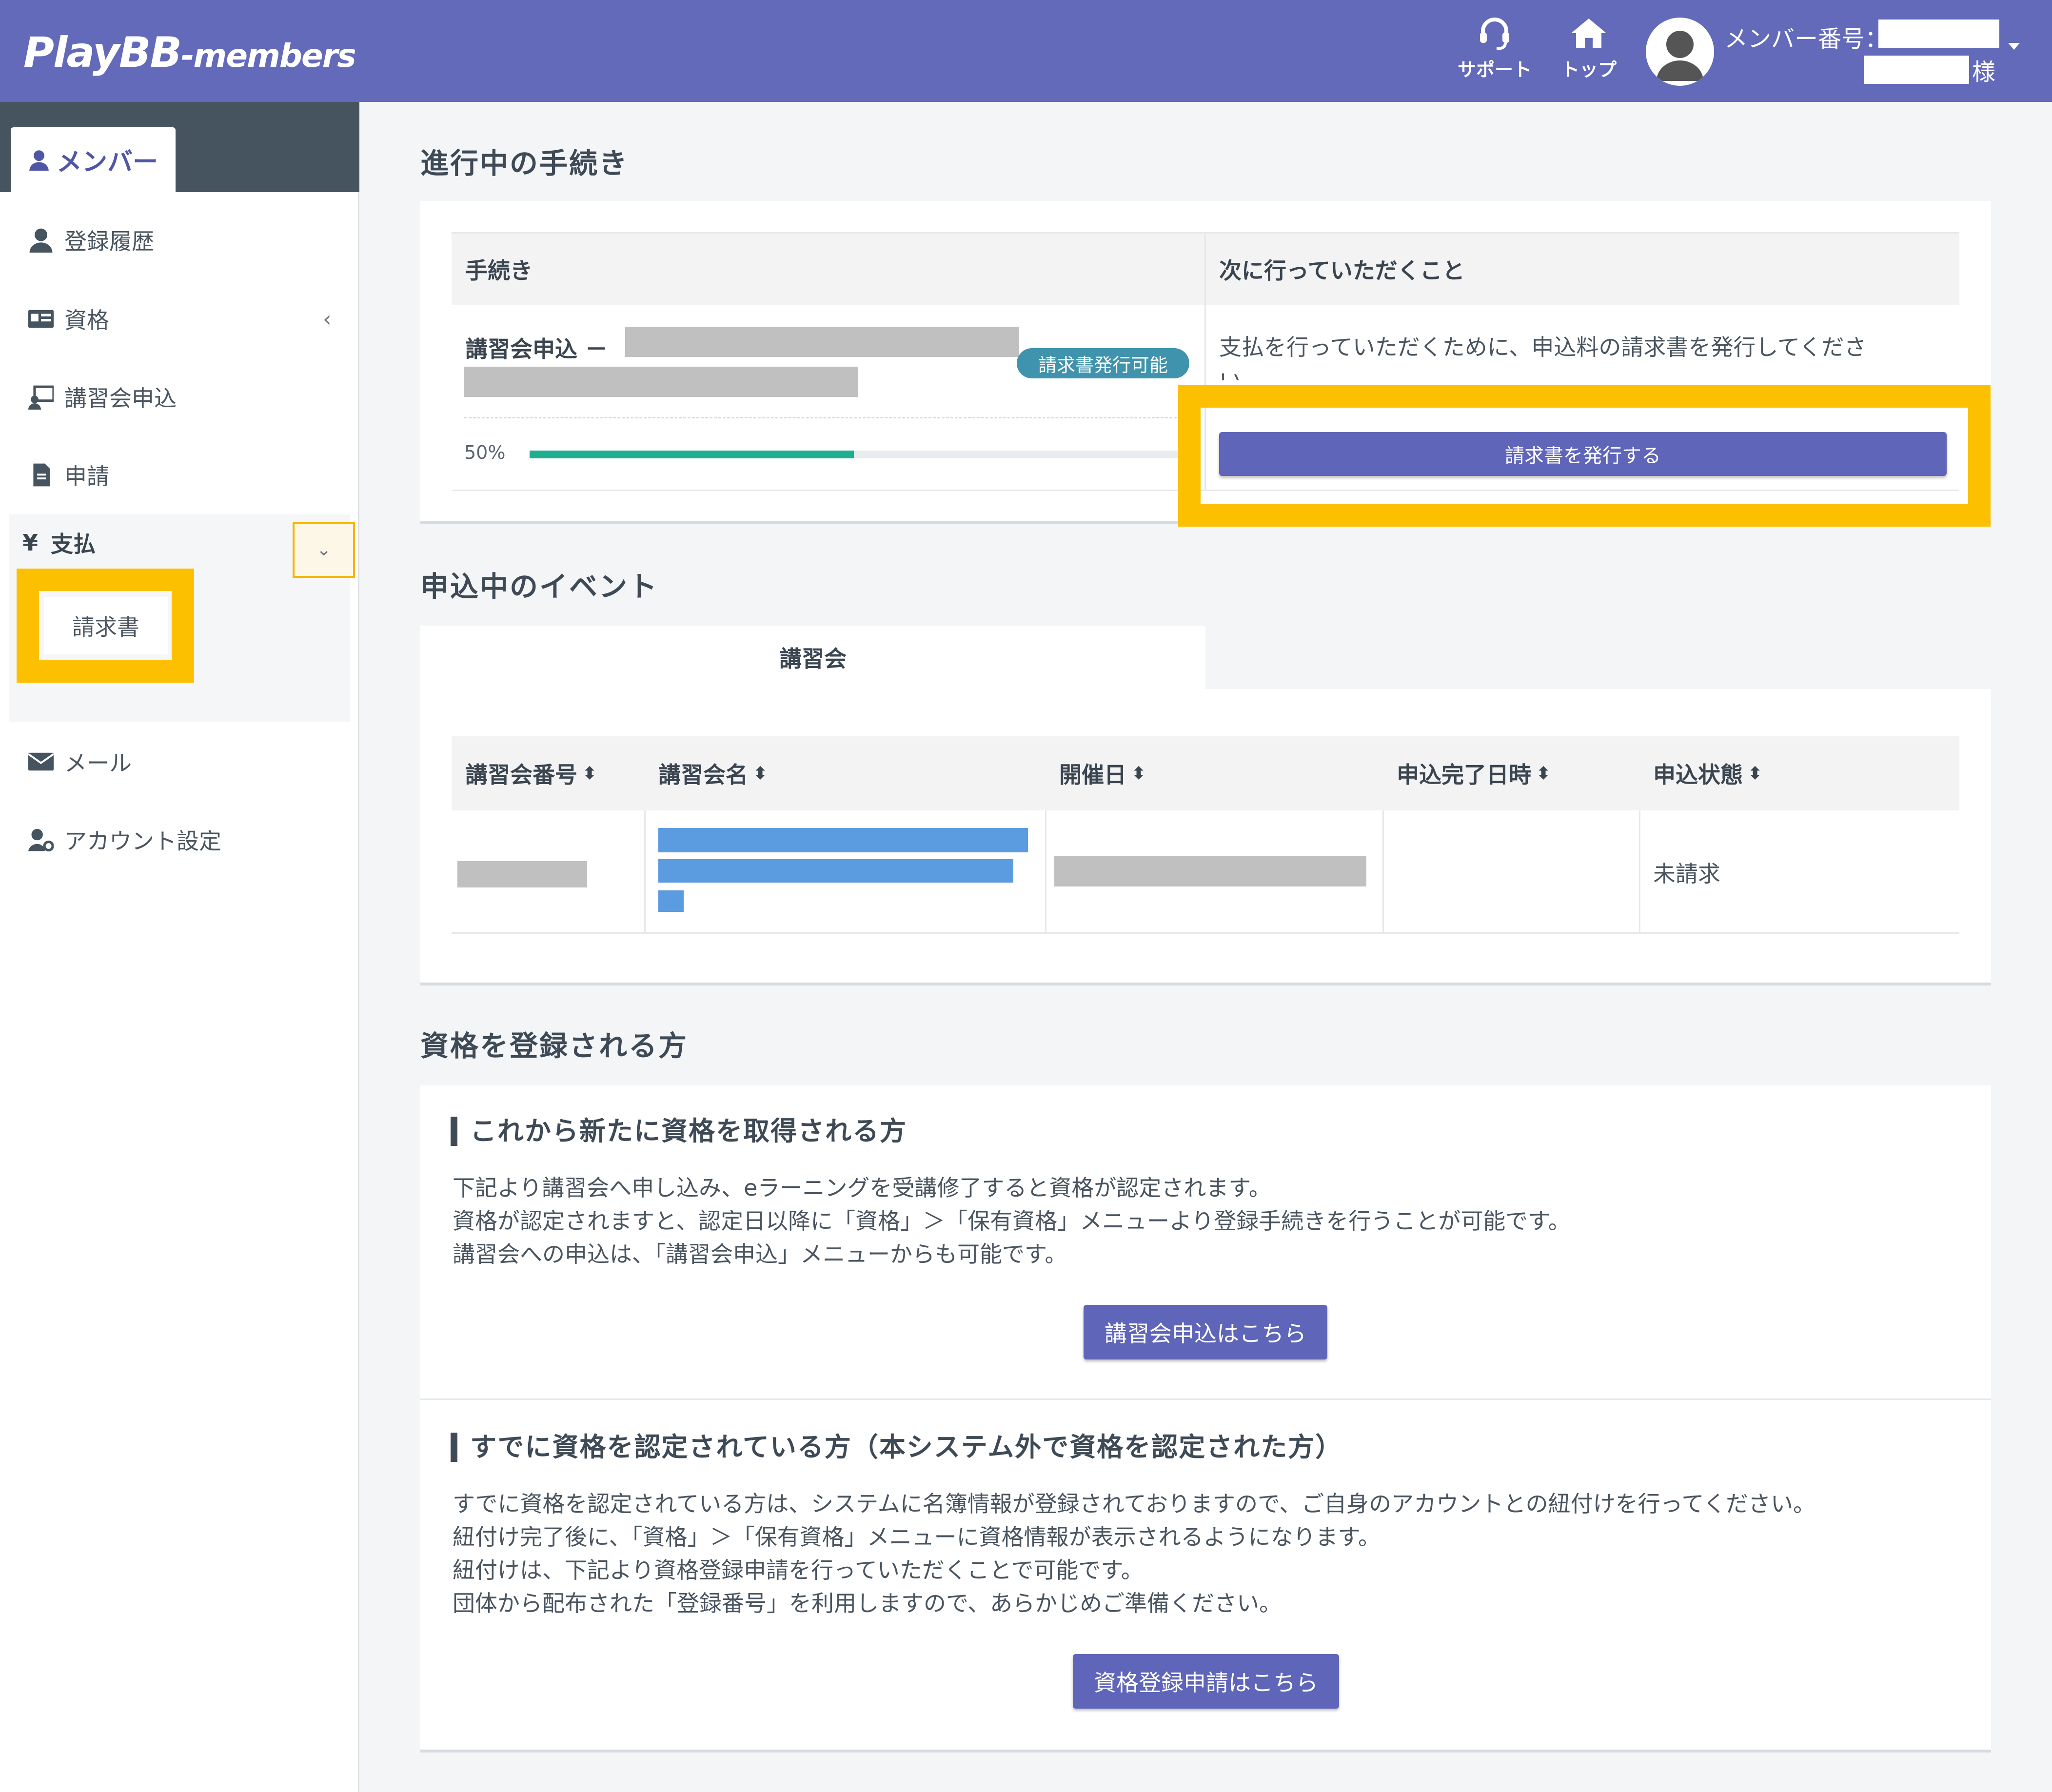 This screenshot has height=1792, width=2052. I want to click on support-button: サポート, so click(1494, 52).